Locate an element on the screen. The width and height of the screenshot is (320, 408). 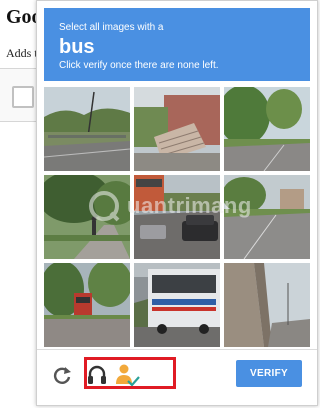
reload-button is located at coordinates (62, 375).